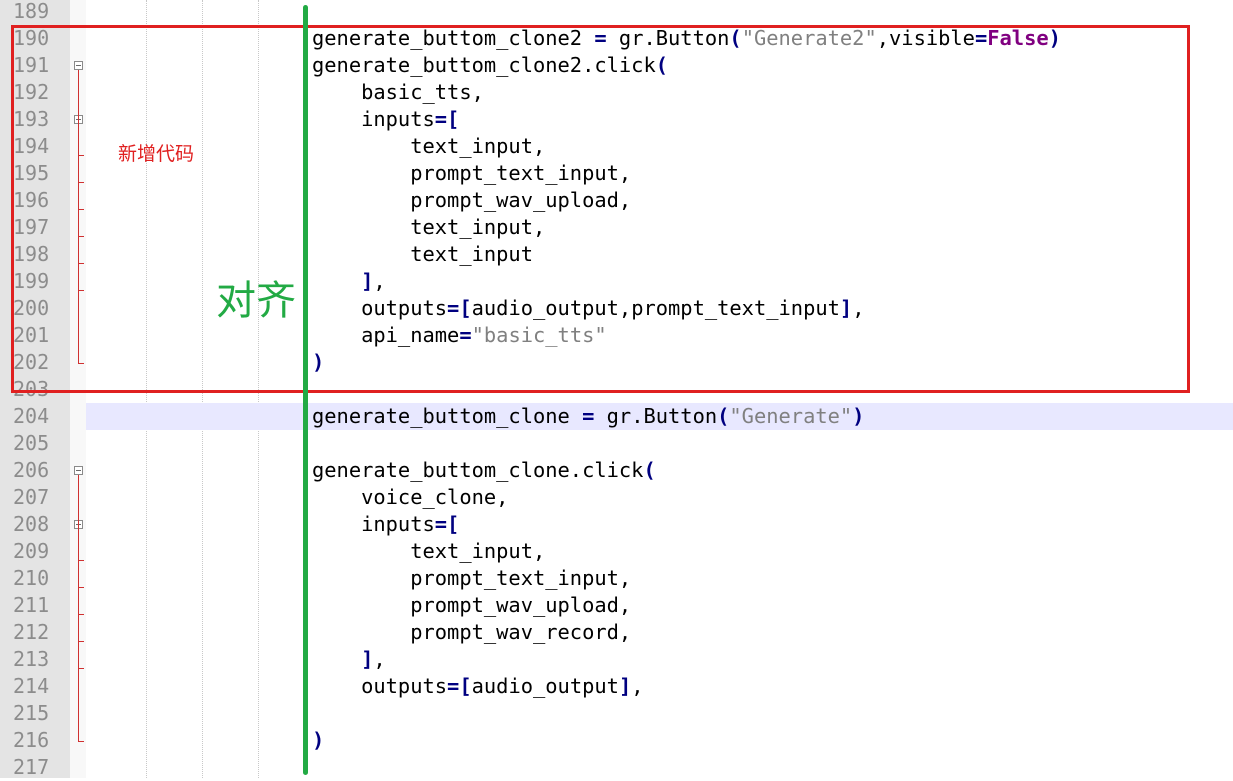 The height and width of the screenshot is (781, 1233). Describe the element at coordinates (31, 767) in the screenshot. I see `line-number: 217` at that location.